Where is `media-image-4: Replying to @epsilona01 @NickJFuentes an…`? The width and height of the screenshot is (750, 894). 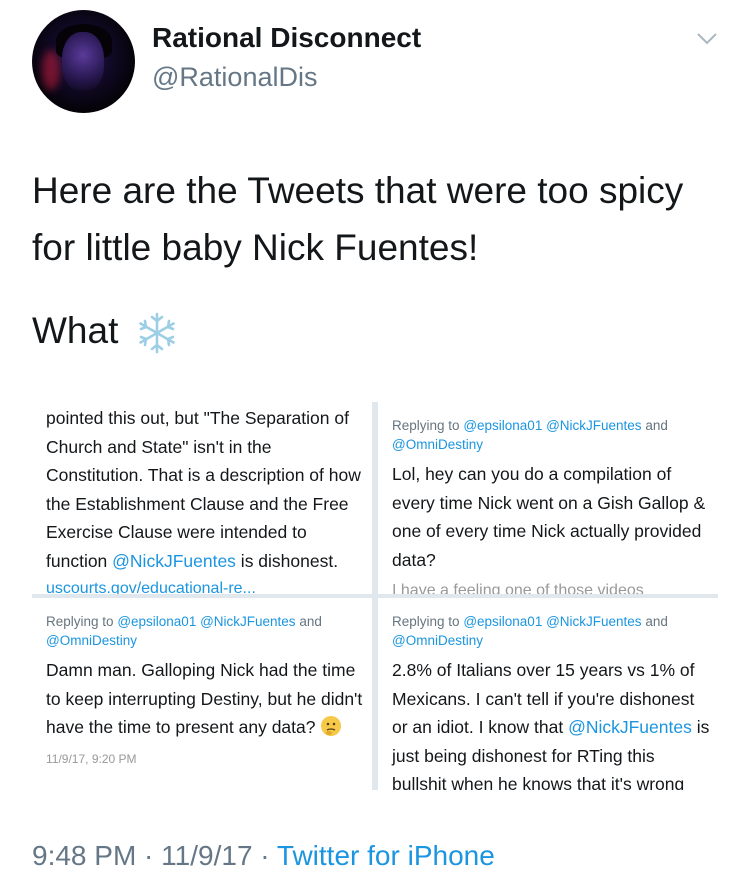 media-image-4: Replying to @epsilona01 @NickJFuentes an… is located at coordinates (548, 694).